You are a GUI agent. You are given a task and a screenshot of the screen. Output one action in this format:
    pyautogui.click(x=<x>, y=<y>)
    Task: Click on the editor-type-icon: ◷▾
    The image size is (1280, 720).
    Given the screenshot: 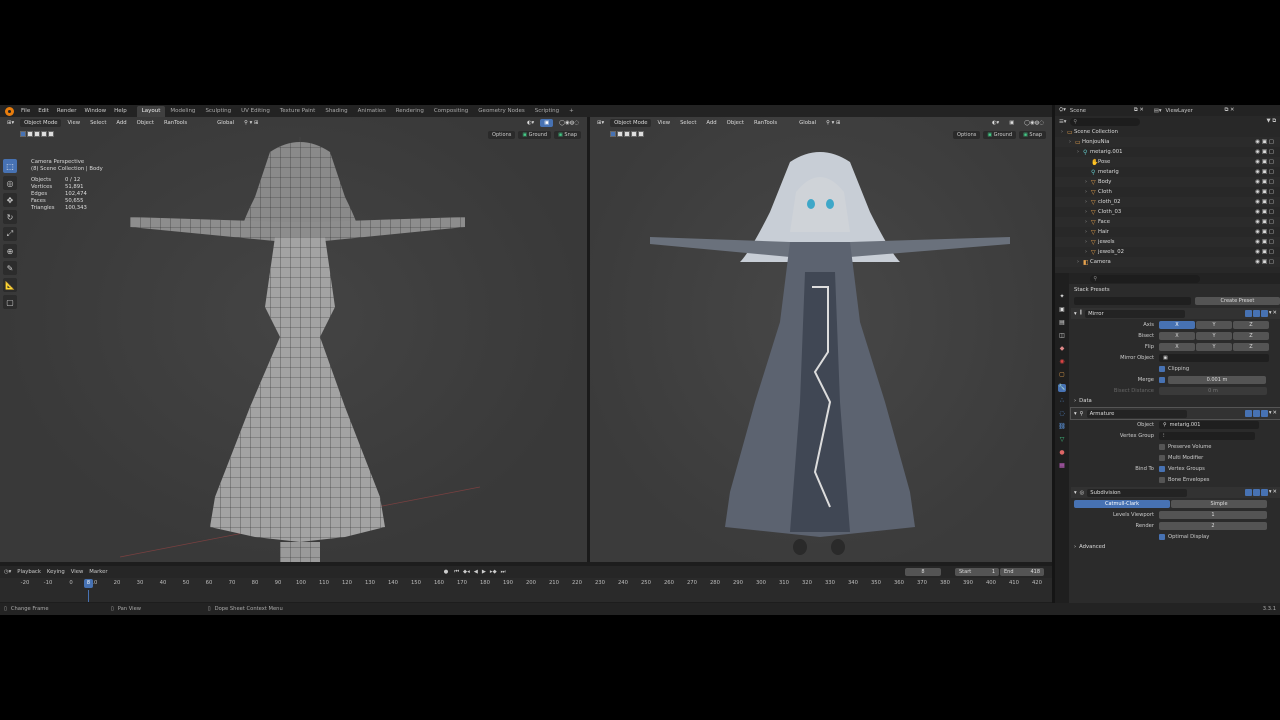 What is the action you would take?
    pyautogui.click(x=7, y=572)
    